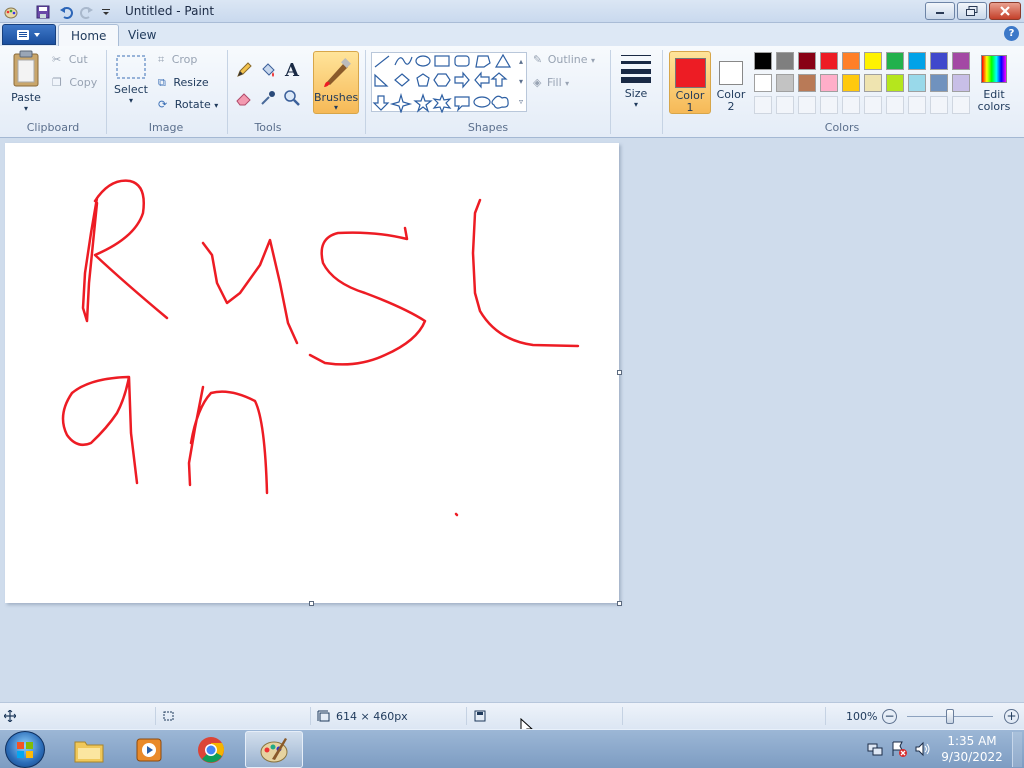 Image resolution: width=1024 pixels, height=768 pixels. Describe the element at coordinates (131, 79) in the screenshot. I see `select-button: Select ▾` at that location.